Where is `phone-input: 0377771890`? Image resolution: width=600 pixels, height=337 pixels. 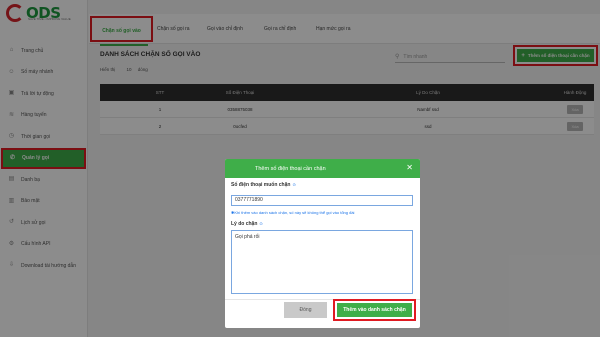 phone-input: 0377771890 is located at coordinates (322, 200).